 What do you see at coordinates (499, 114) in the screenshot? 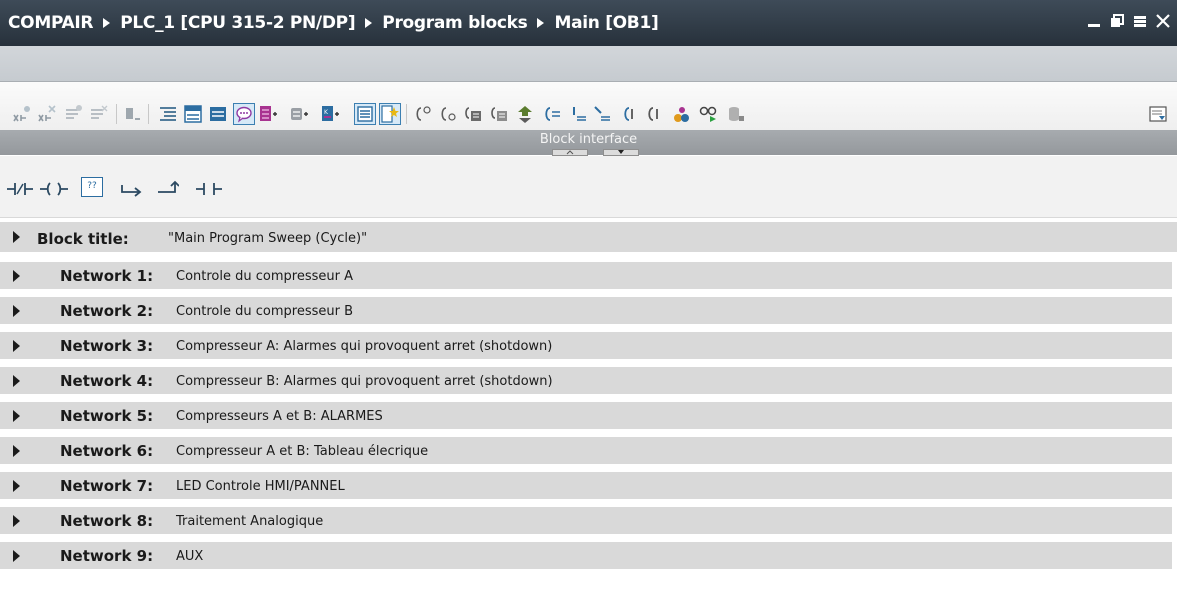
I see `network-box2-icon` at bounding box center [499, 114].